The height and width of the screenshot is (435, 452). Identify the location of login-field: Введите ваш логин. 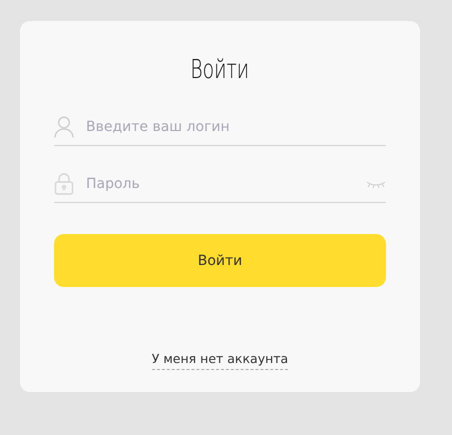
(236, 127).